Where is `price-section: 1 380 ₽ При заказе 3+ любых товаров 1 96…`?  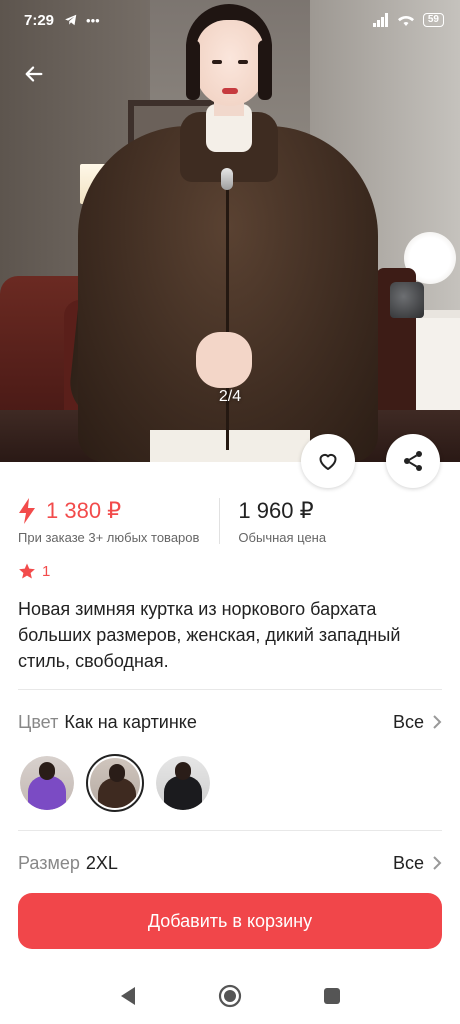 price-section: 1 380 ₽ При заказе 3+ любых товаров 1 96… is located at coordinates (230, 524).